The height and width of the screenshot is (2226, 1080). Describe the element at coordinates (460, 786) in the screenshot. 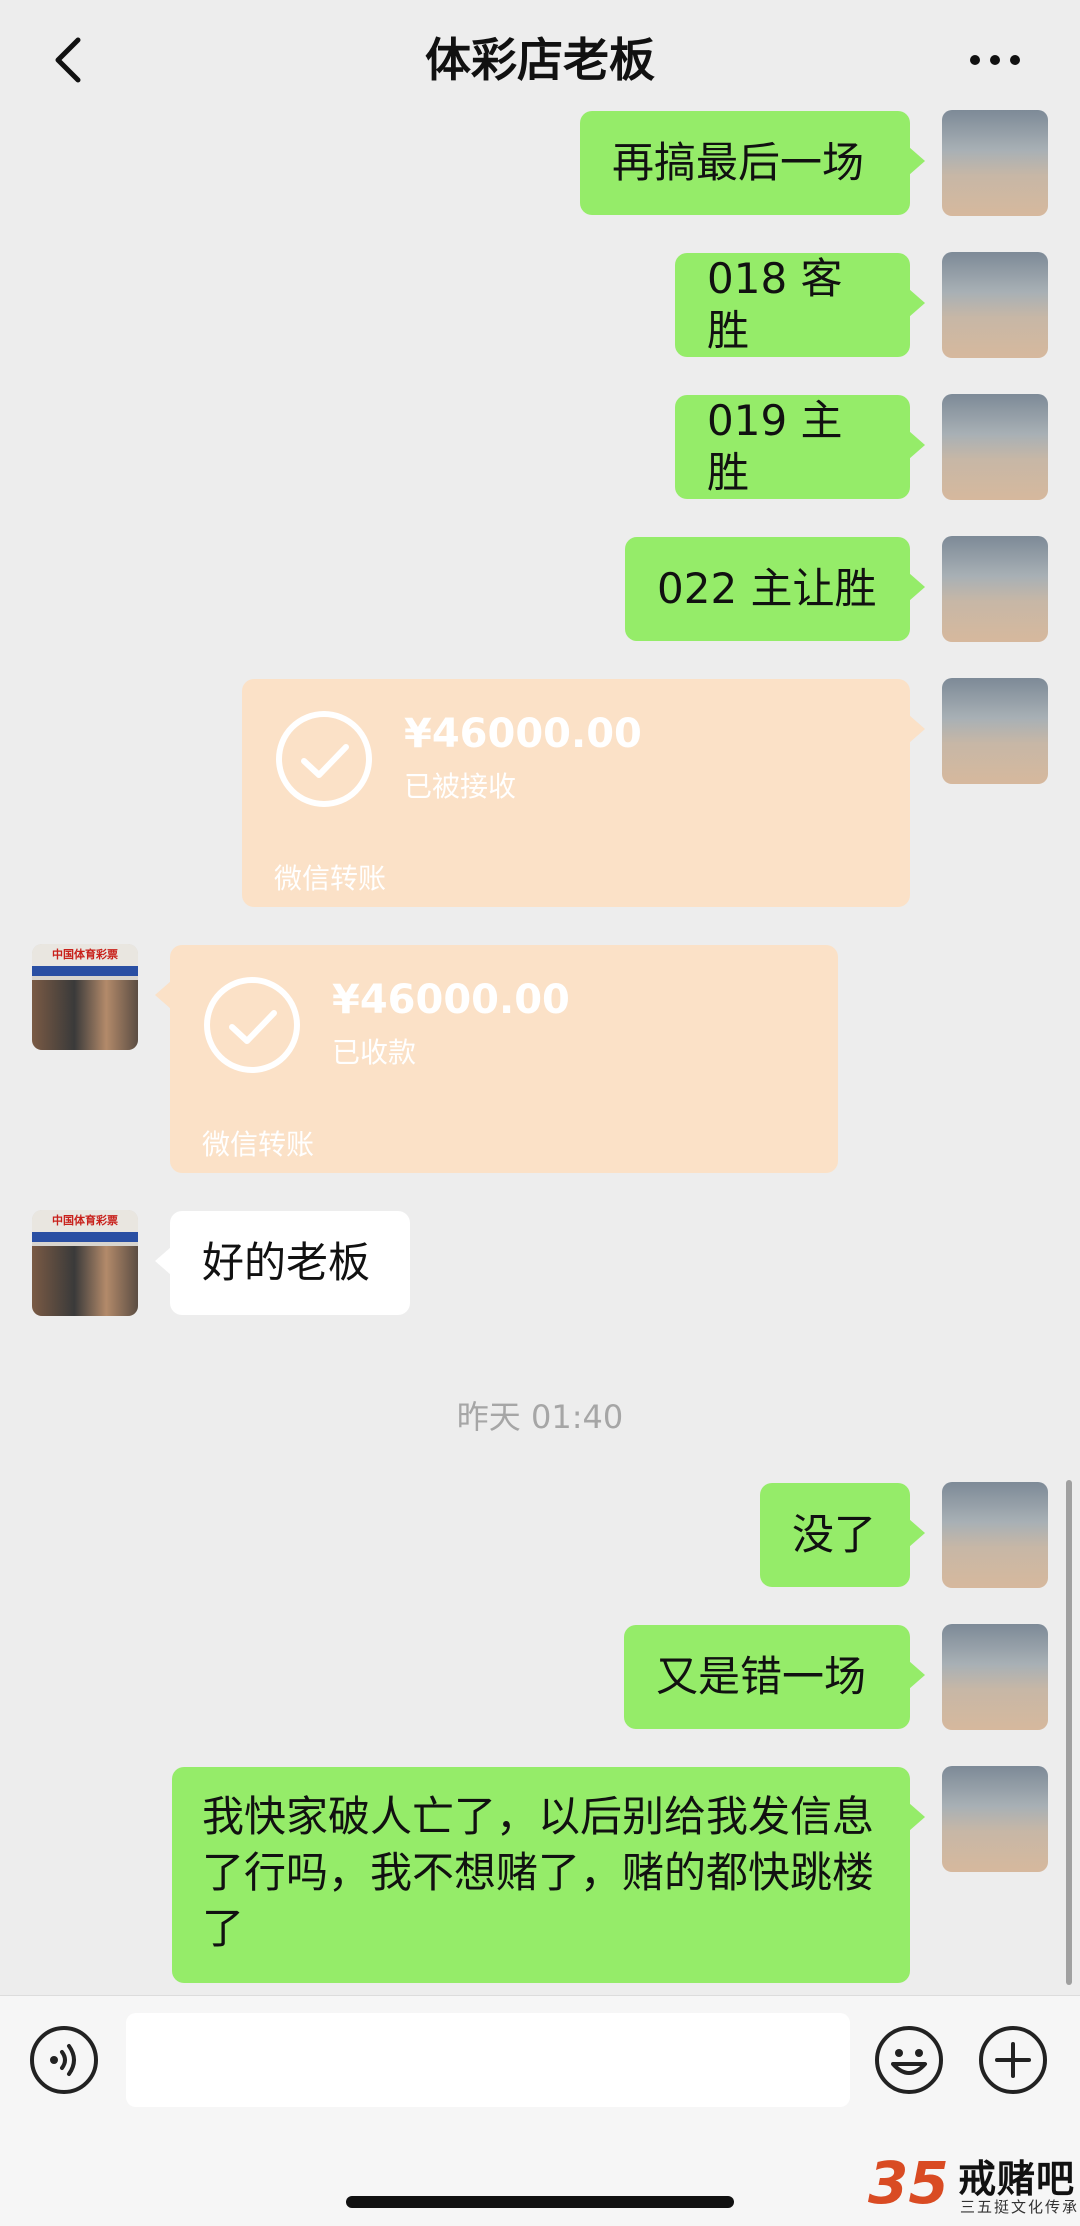

I see `transfer-status: 已被接收` at that location.